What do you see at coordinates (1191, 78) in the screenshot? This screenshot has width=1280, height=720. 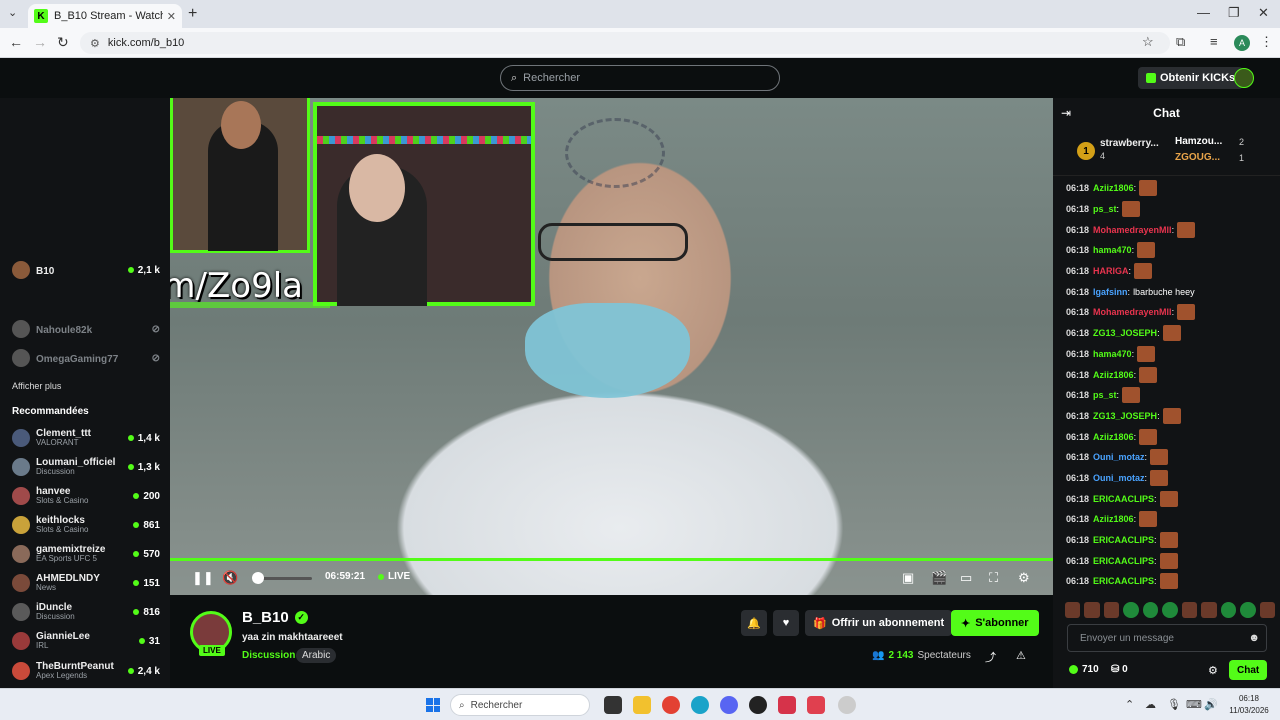 I see `get-kicks-button: Obtenir KICKs` at bounding box center [1191, 78].